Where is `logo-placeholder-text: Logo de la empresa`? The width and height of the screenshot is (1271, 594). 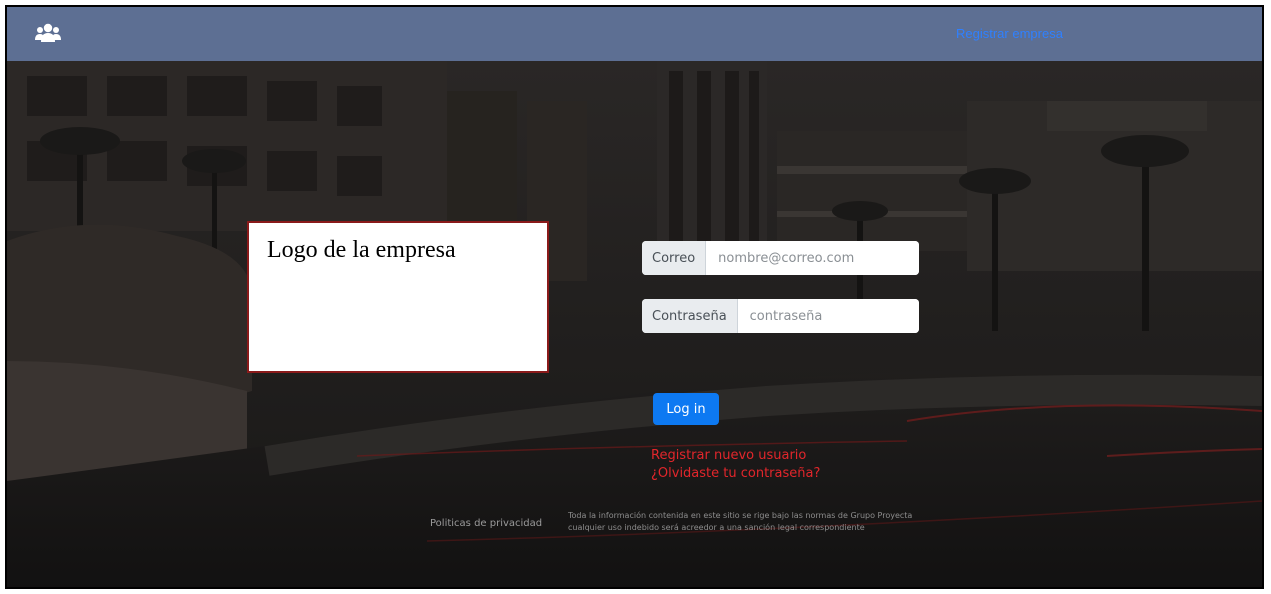 logo-placeholder-text: Logo de la empresa is located at coordinates (361, 250).